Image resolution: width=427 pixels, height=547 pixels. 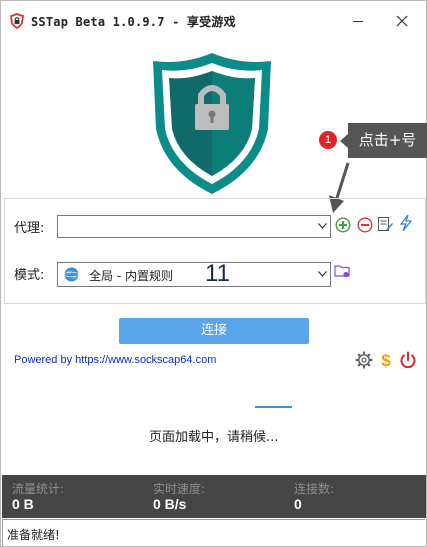 I want to click on close-icon, so click(x=402, y=21).